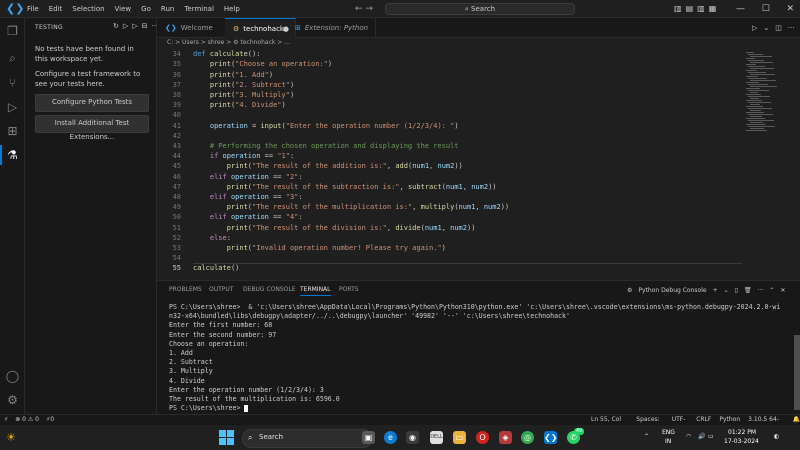 This screenshot has width=800, height=450. I want to click on tab-ports: PORTS, so click(349, 289).